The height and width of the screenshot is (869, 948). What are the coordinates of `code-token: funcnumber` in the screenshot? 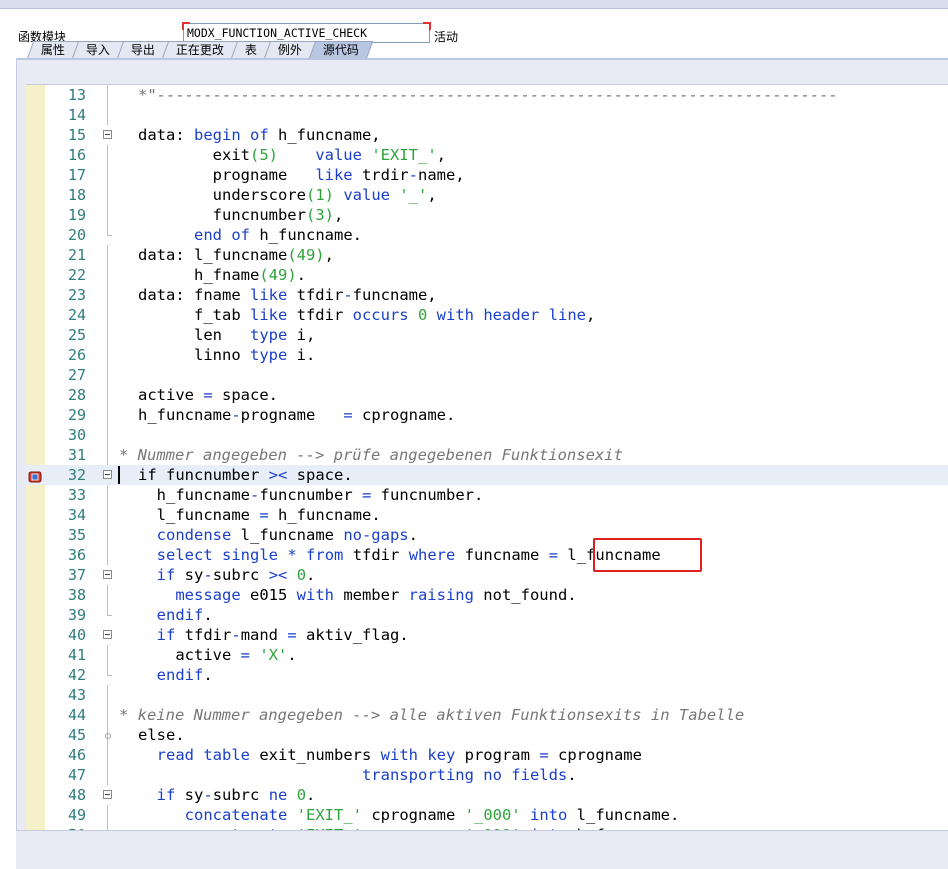 It's located at (310, 495).